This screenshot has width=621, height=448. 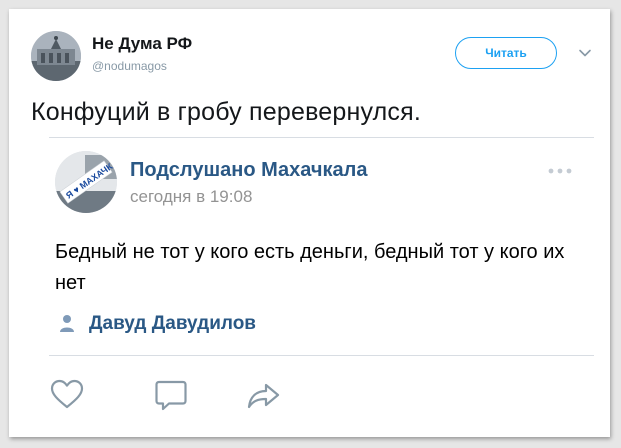 What do you see at coordinates (172, 324) in the screenshot?
I see `author-name: Давуд Давудилов` at bounding box center [172, 324].